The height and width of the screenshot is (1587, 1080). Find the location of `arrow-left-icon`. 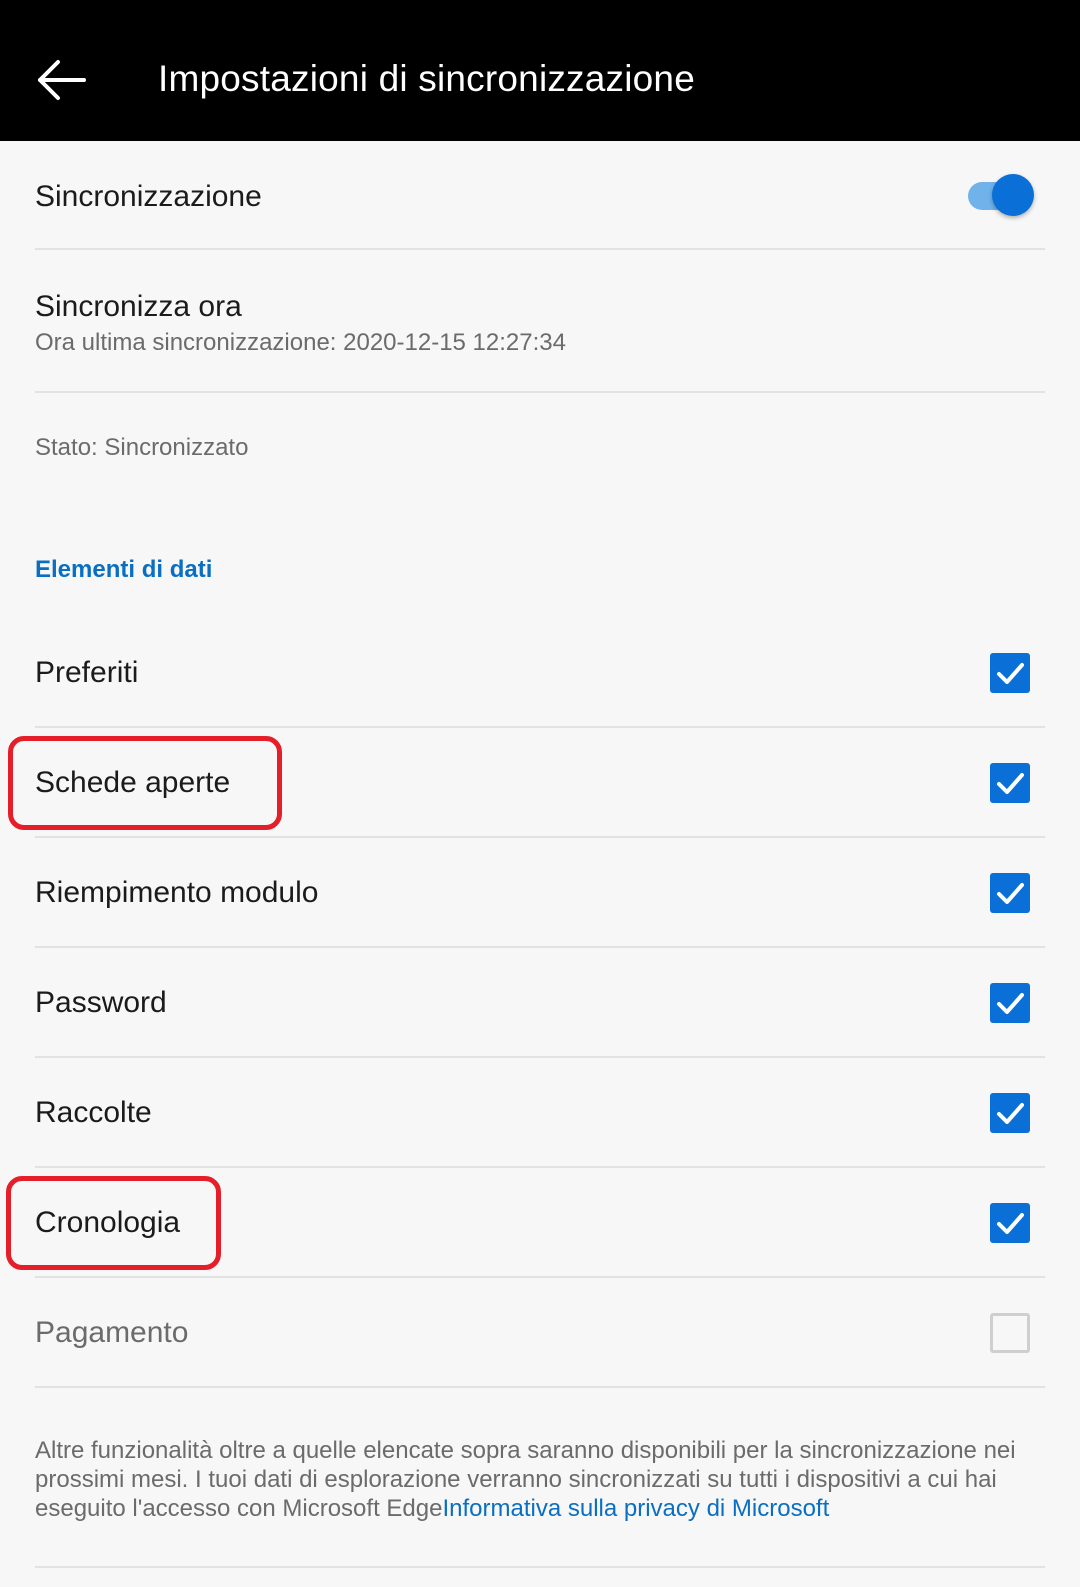

arrow-left-icon is located at coordinates (62, 80).